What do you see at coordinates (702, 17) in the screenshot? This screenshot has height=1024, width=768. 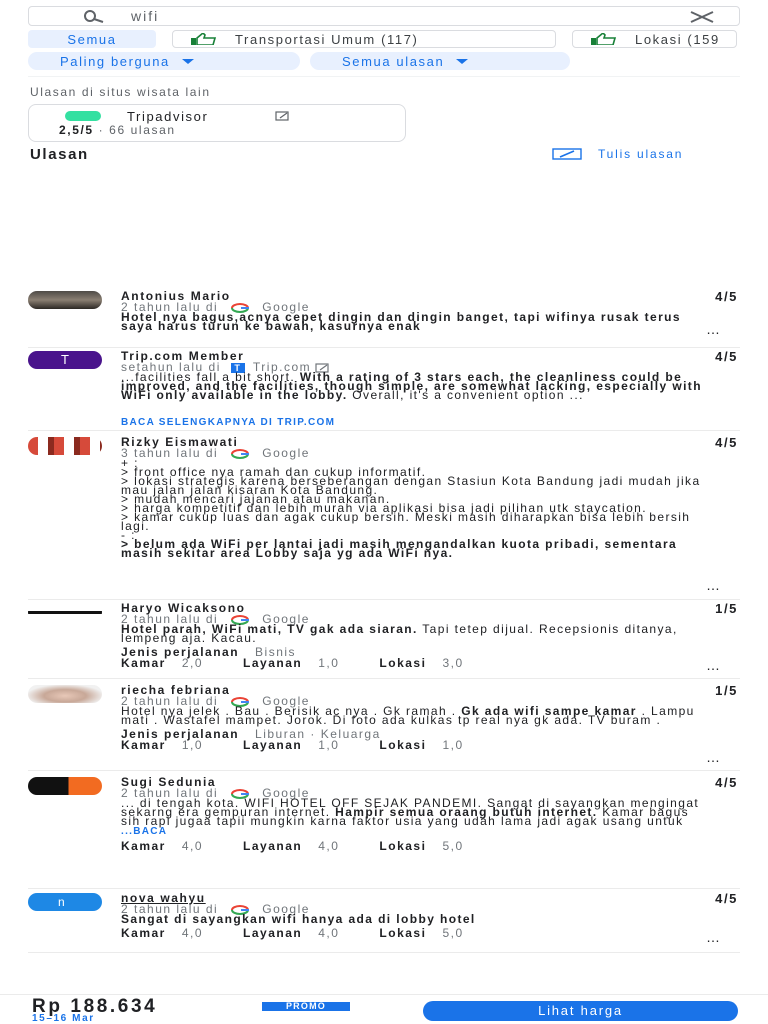 I see `clear-search-icon` at bounding box center [702, 17].